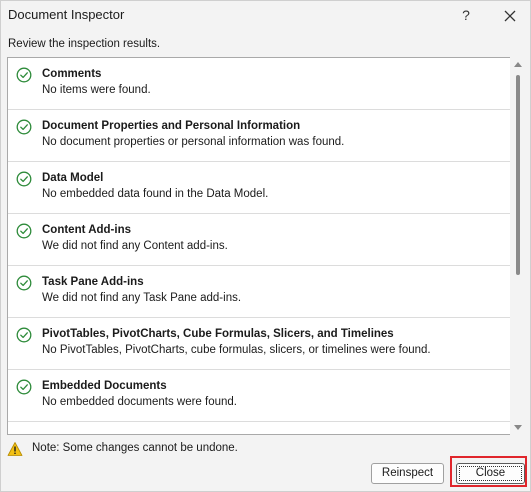 The height and width of the screenshot is (492, 531). What do you see at coordinates (139, 402) in the screenshot?
I see `result-description: No embedded documents were found.` at bounding box center [139, 402].